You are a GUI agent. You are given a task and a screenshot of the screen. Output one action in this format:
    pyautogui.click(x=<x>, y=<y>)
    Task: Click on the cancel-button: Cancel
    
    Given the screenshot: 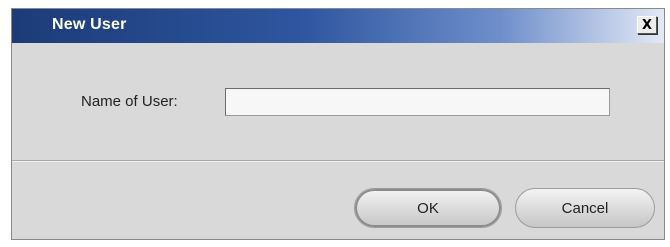 What is the action you would take?
    pyautogui.click(x=585, y=208)
    